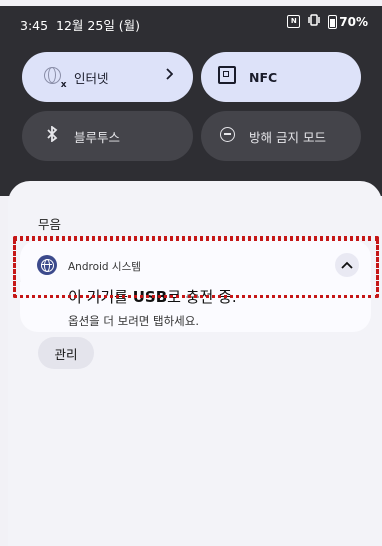 This screenshot has width=382, height=546. I want to click on battery-icon: 70%, so click(348, 21).